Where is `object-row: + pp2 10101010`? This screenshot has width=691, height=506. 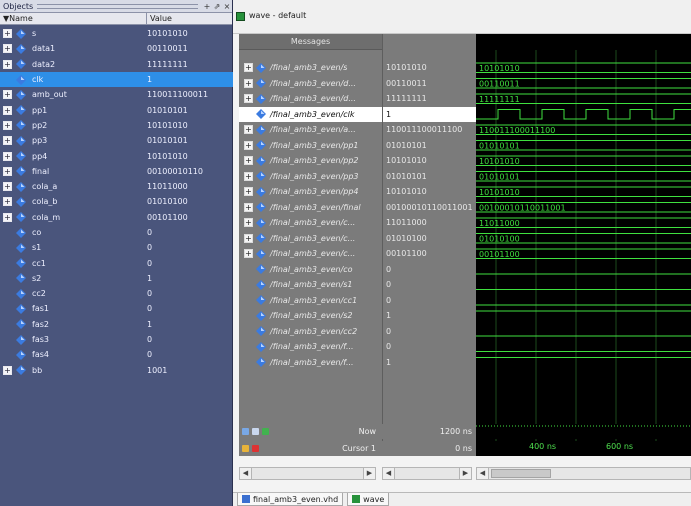
object-row: + pp2 10101010 is located at coordinates (116, 125).